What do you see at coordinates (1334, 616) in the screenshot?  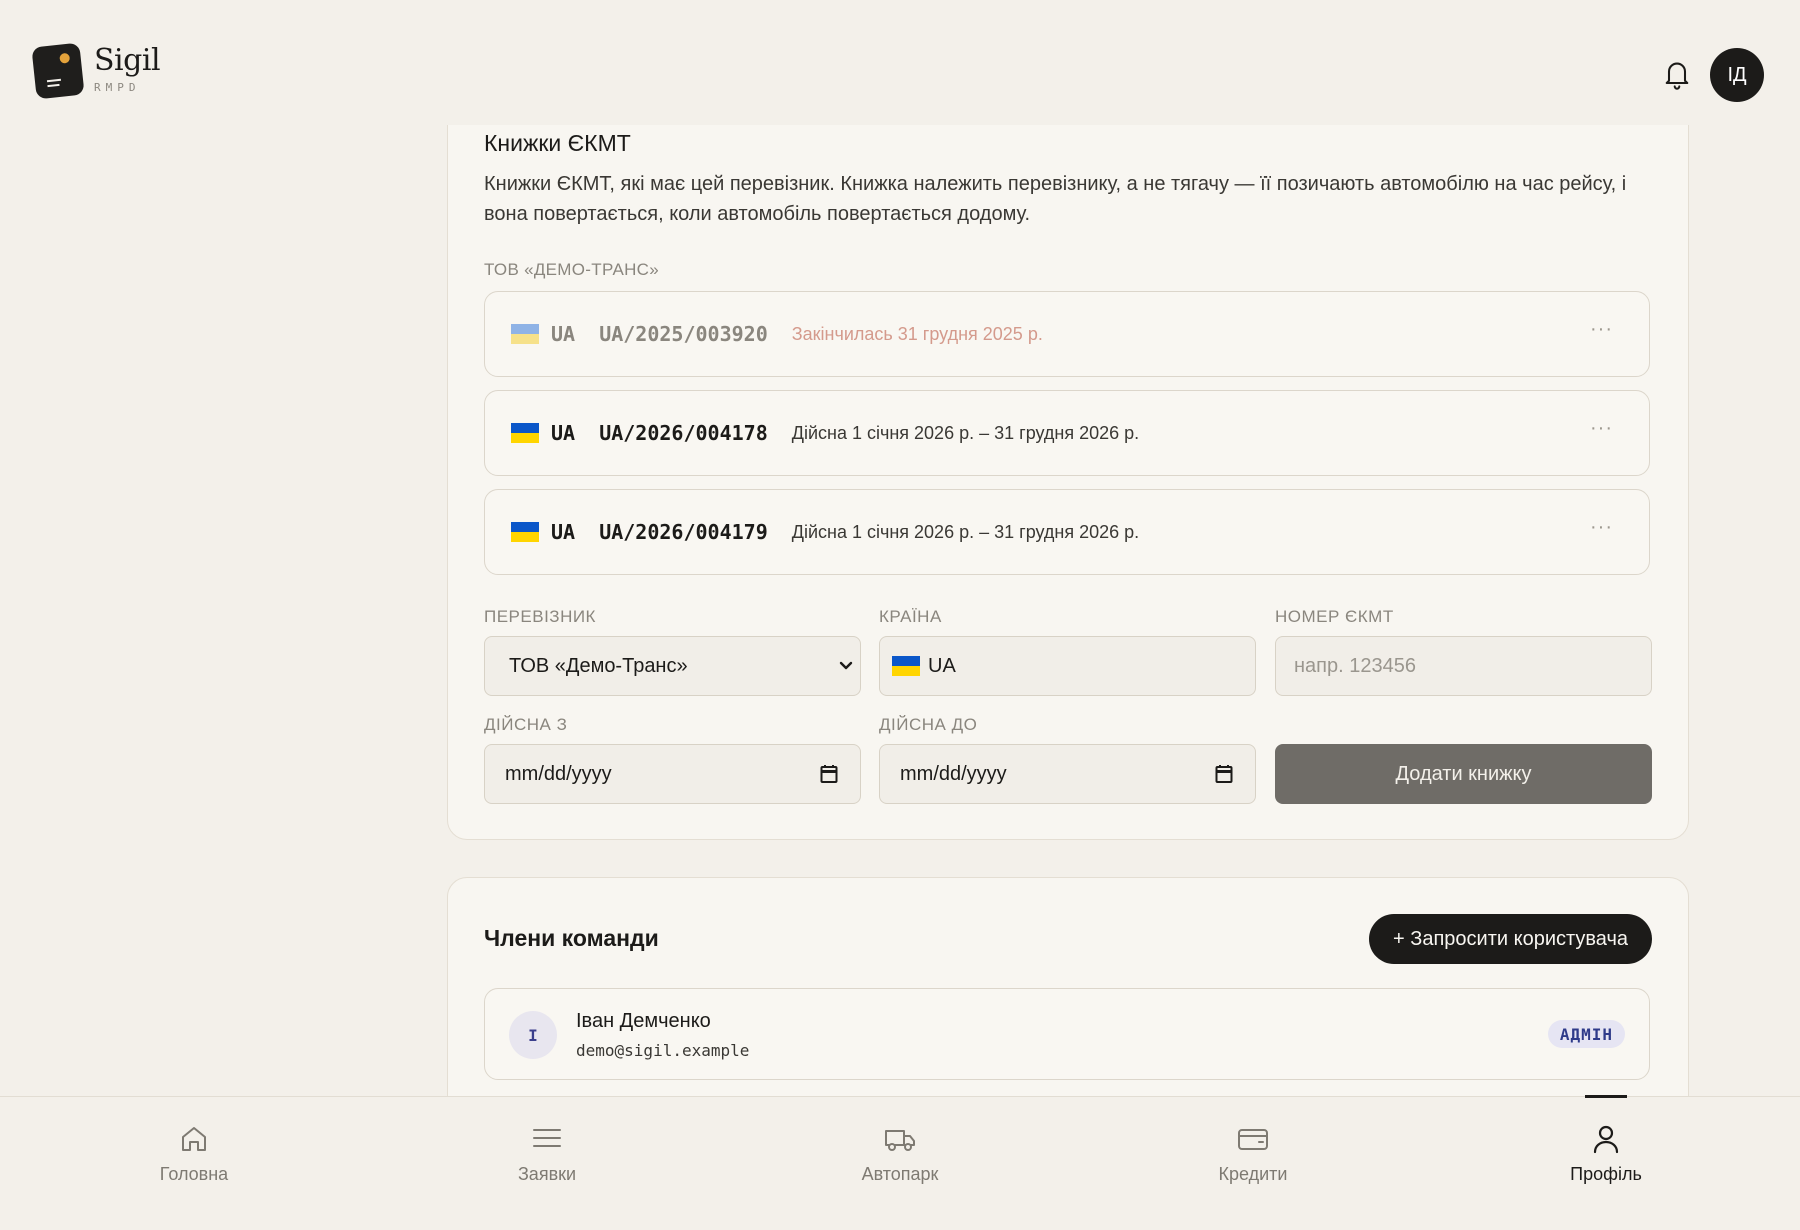 I see `ekmt-number-field-label: НОМЕР ЄКМТ` at bounding box center [1334, 616].